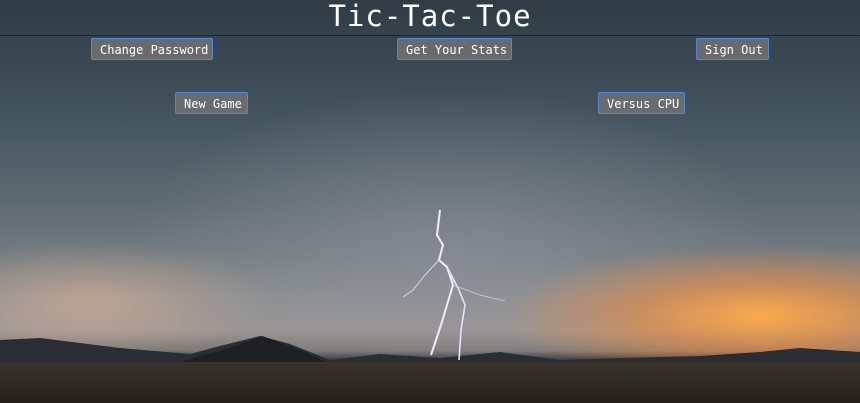  What do you see at coordinates (641, 103) in the screenshot?
I see `versus-cpu-button: Versus CPU` at bounding box center [641, 103].